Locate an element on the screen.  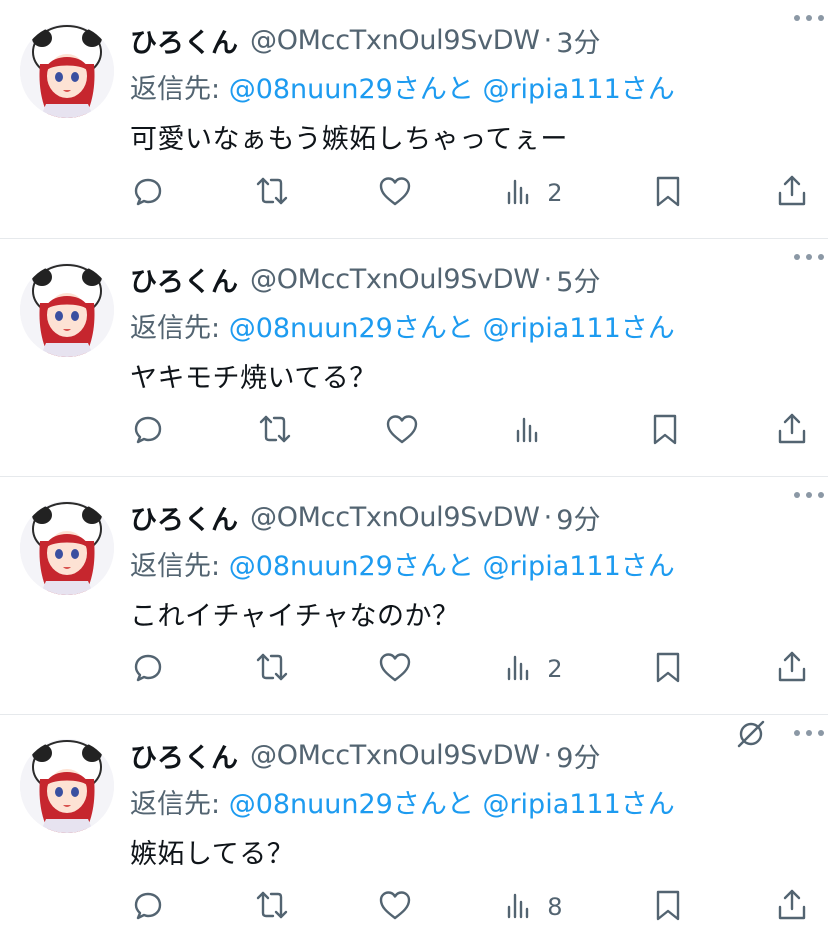
tweet-text: 可愛いなぁもう嫉妬しちゃってぇー is located at coordinates (349, 139).